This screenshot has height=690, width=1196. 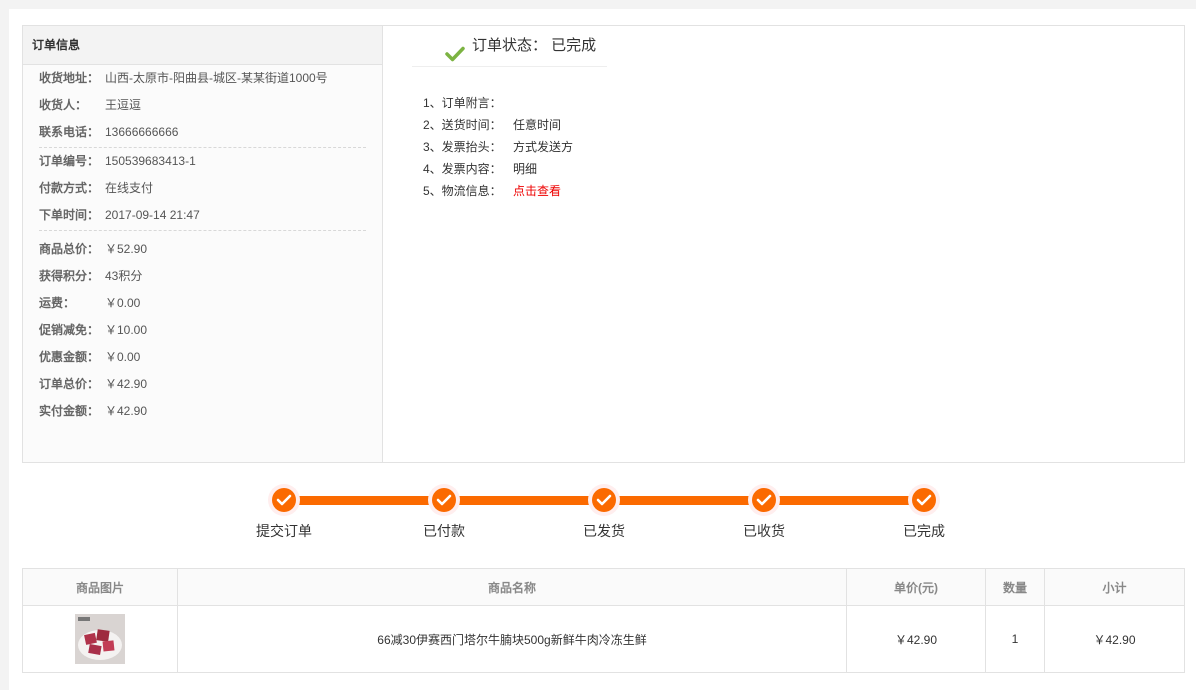 What do you see at coordinates (69, 161) in the screenshot?
I see `info-key: 订单编号：` at bounding box center [69, 161].